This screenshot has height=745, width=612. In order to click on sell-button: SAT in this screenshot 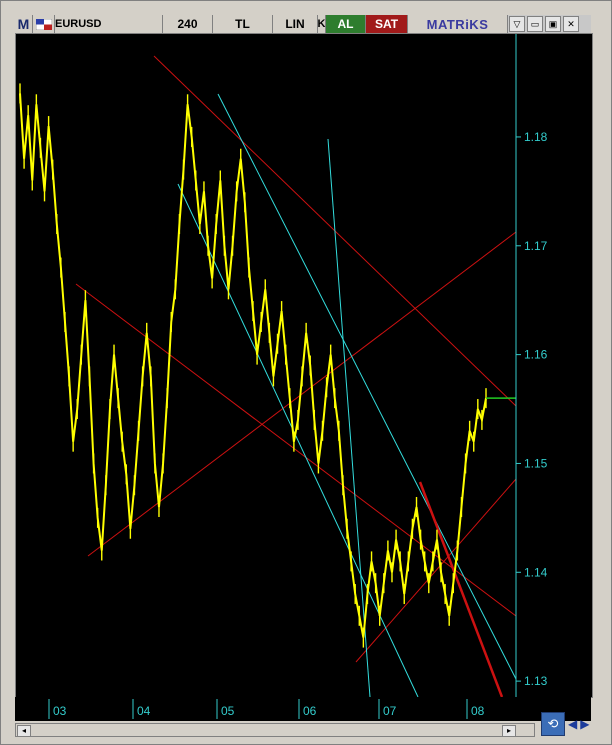, I will do `click(387, 24)`.